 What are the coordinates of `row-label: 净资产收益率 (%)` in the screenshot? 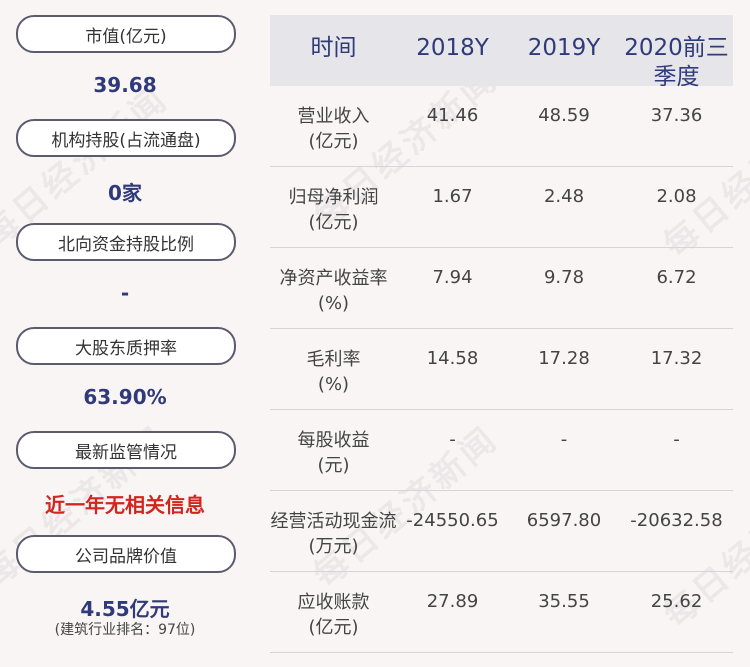 It's located at (333, 291).